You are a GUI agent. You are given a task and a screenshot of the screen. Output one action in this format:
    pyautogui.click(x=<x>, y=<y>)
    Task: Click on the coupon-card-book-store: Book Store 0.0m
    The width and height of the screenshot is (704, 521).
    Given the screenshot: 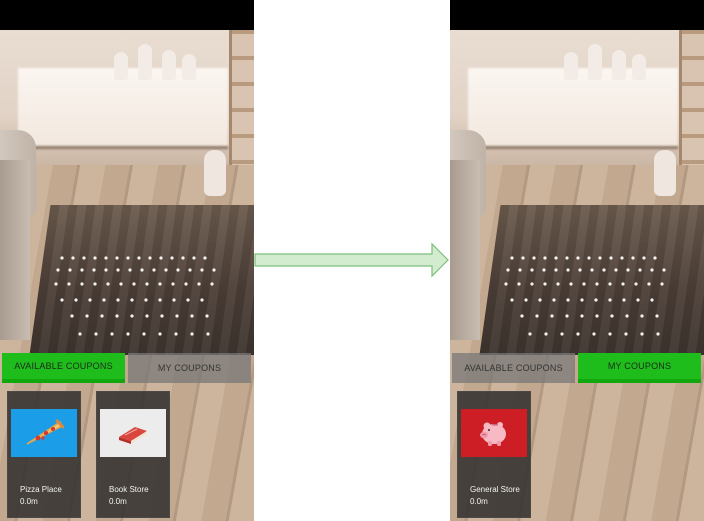 What is the action you would take?
    pyautogui.click(x=133, y=454)
    